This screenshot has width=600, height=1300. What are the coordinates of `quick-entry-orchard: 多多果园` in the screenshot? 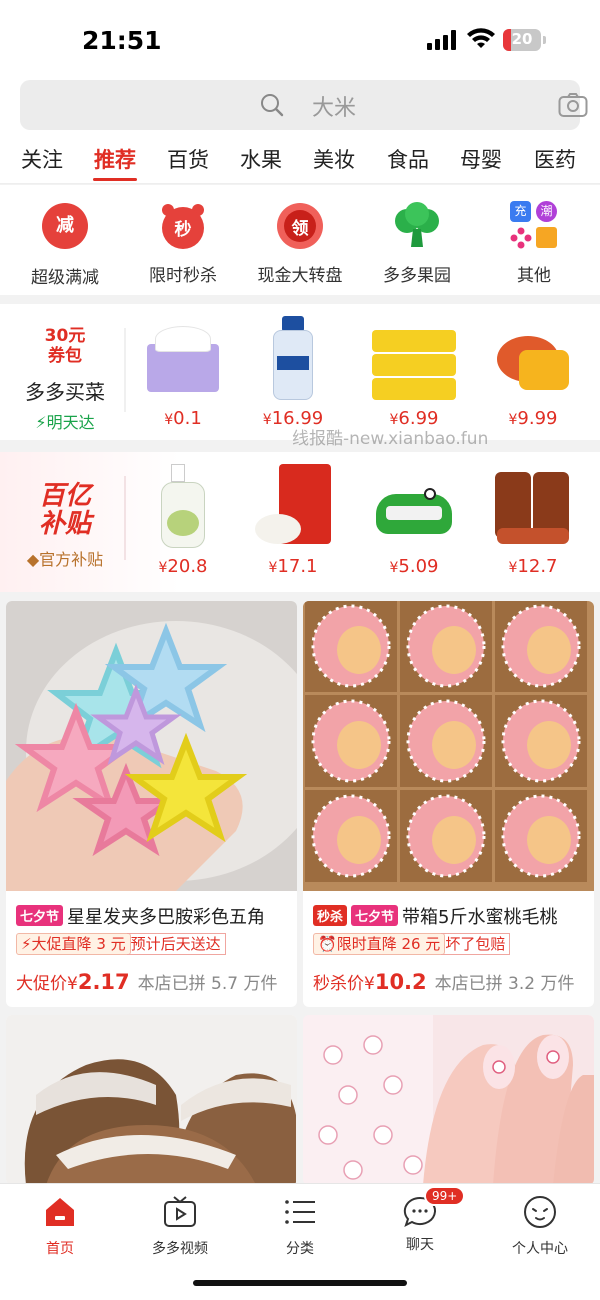 It's located at (417, 243).